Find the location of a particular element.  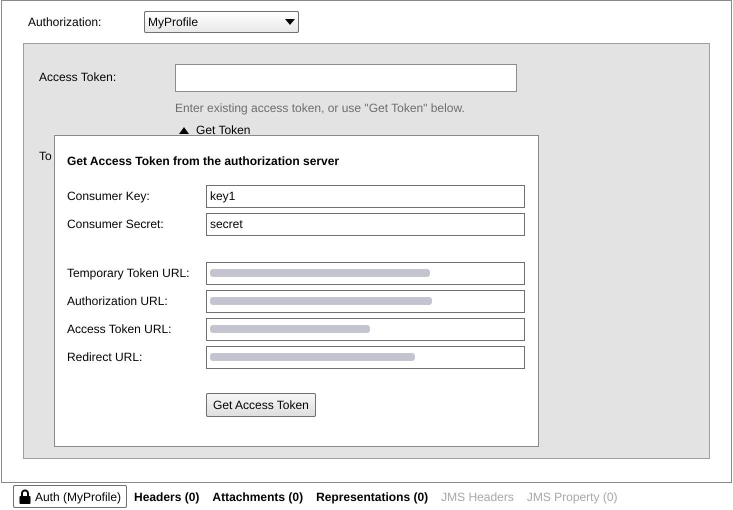

access-token-field is located at coordinates (346, 78).